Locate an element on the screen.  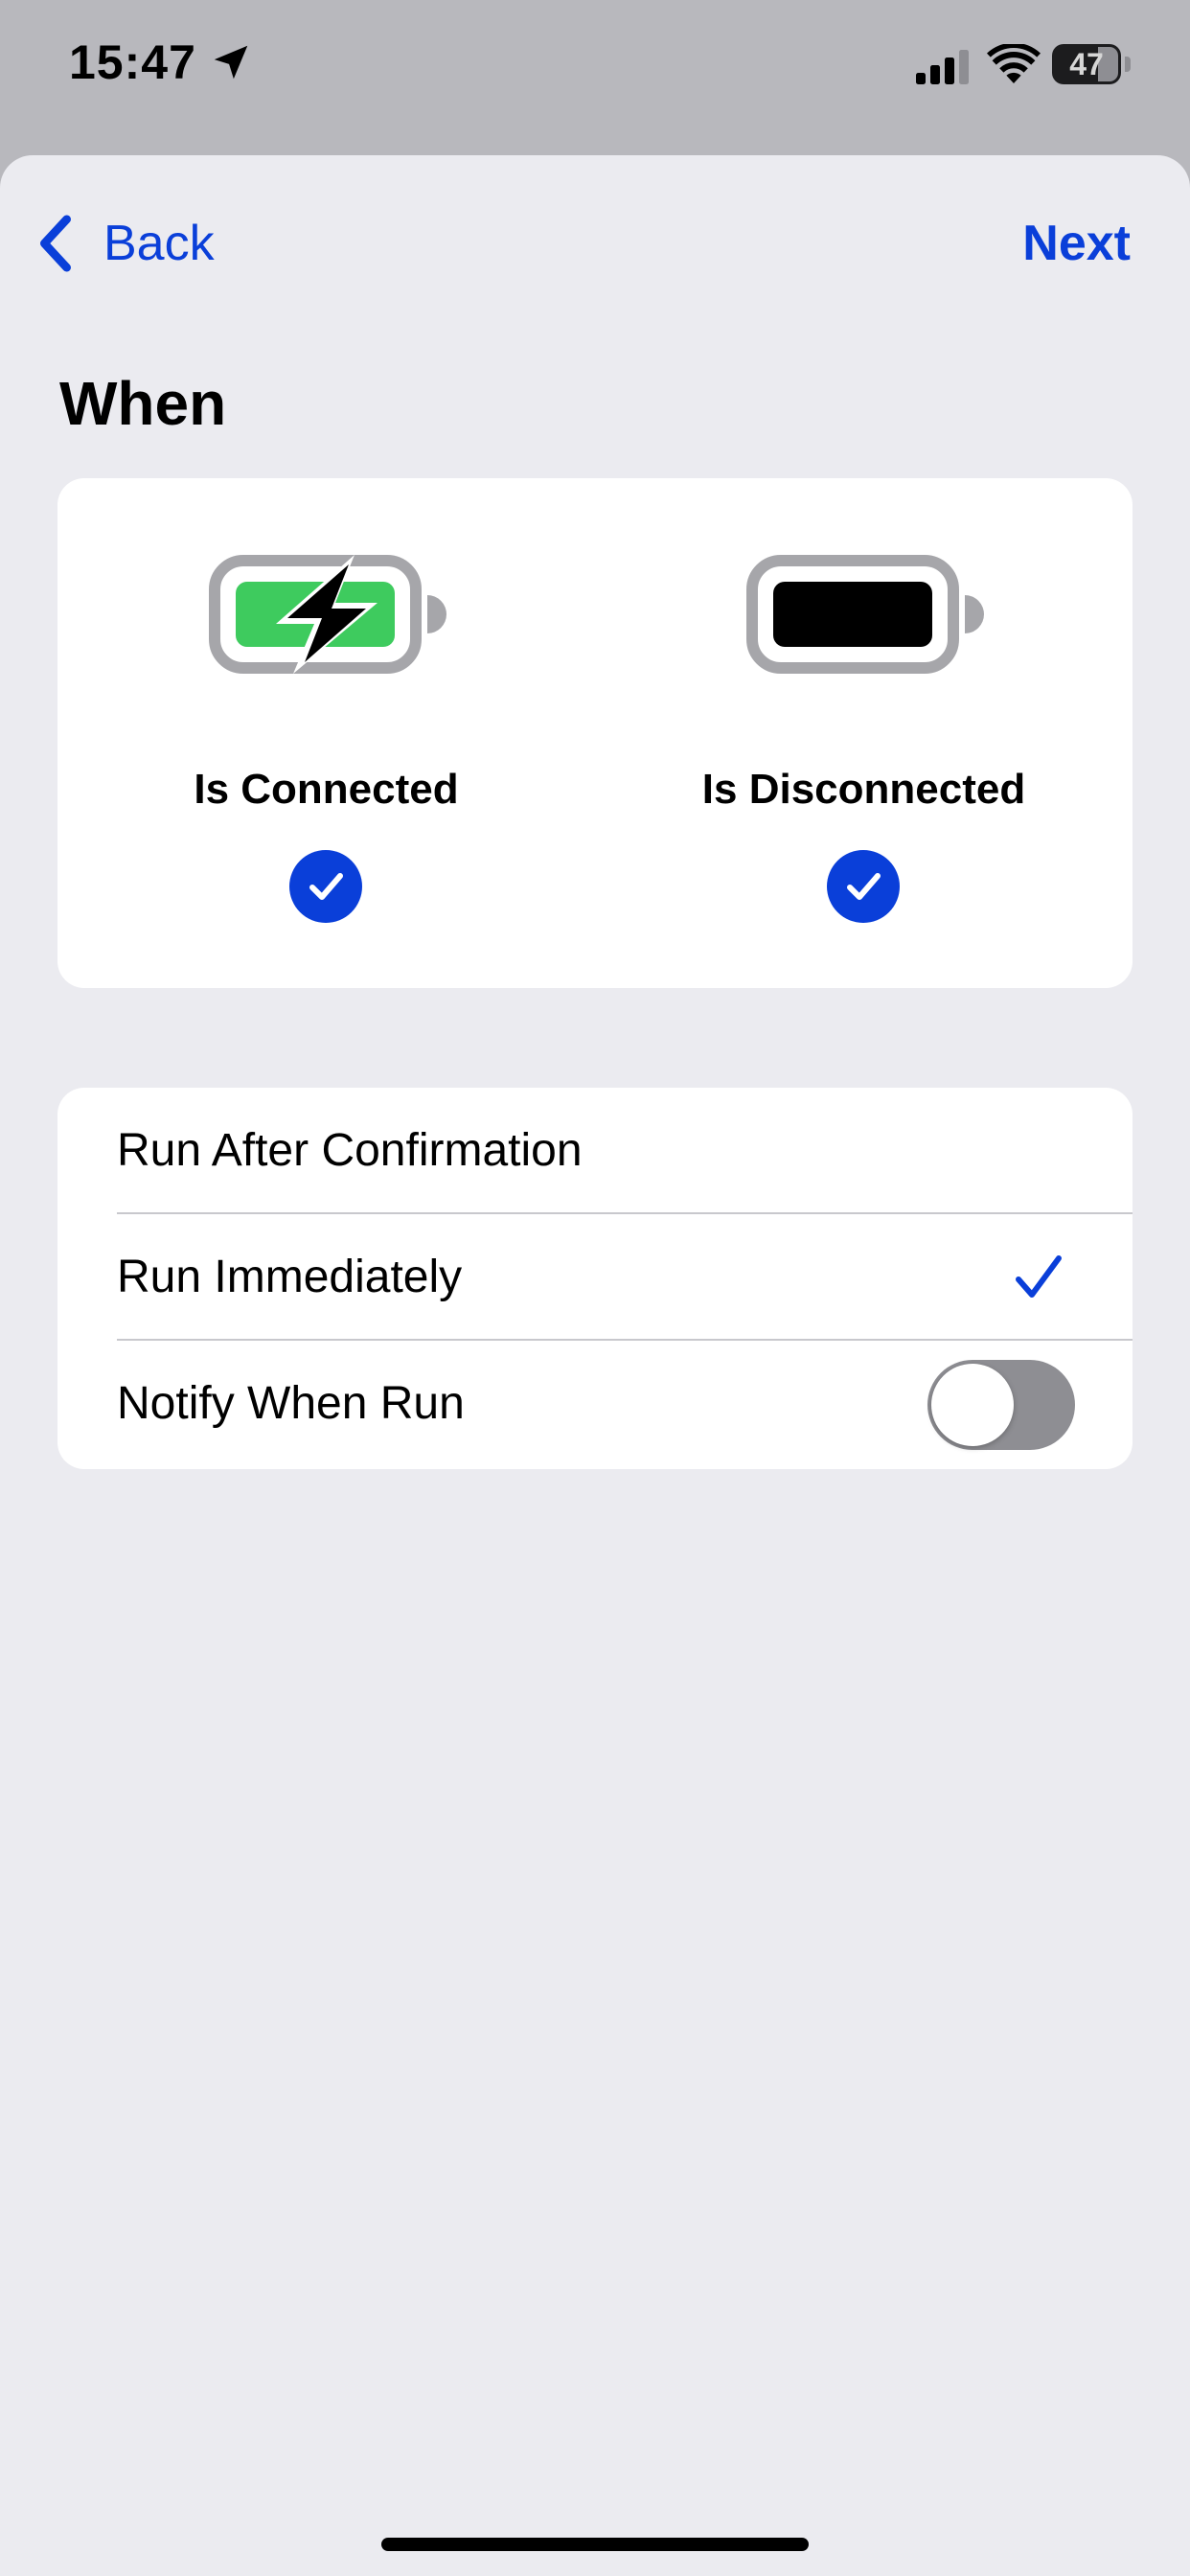
status-bar: 15:47 47 is located at coordinates (595, 77).